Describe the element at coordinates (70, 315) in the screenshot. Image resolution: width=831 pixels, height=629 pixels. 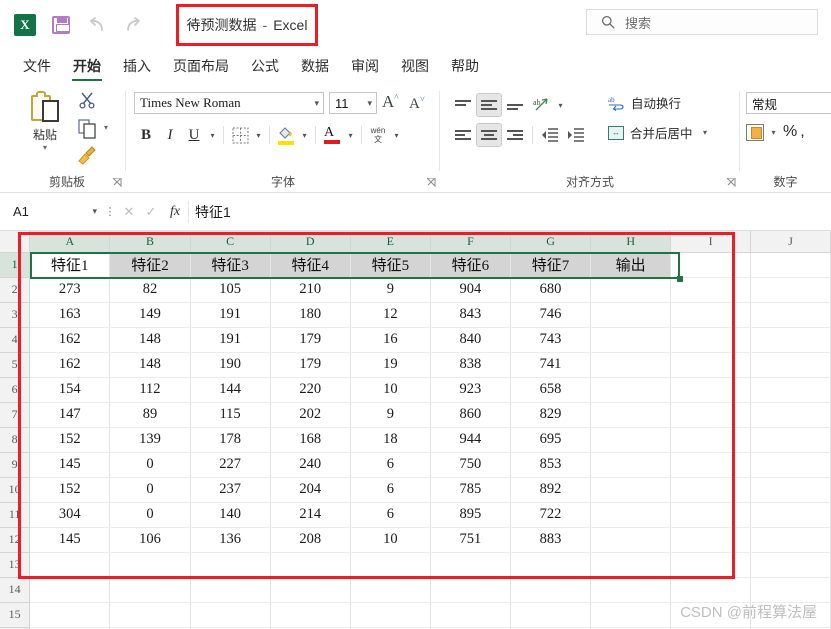
I see `cell-a3: 163` at that location.